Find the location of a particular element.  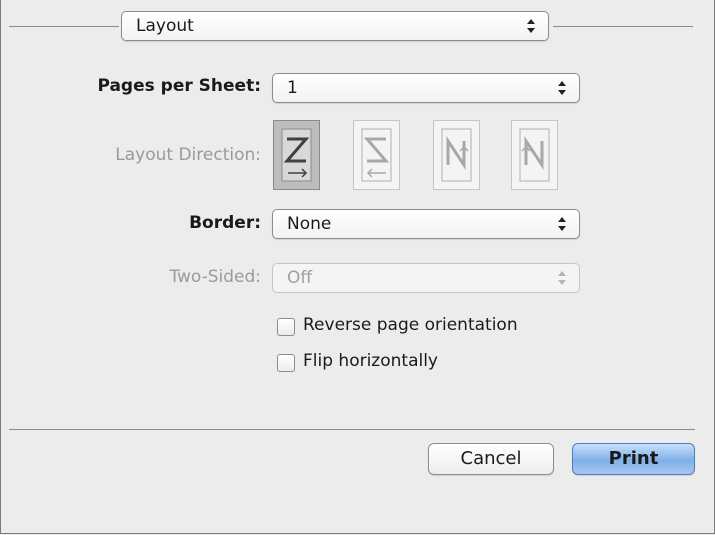

layout-direction-label: Layout Direction: is located at coordinates (188, 155).